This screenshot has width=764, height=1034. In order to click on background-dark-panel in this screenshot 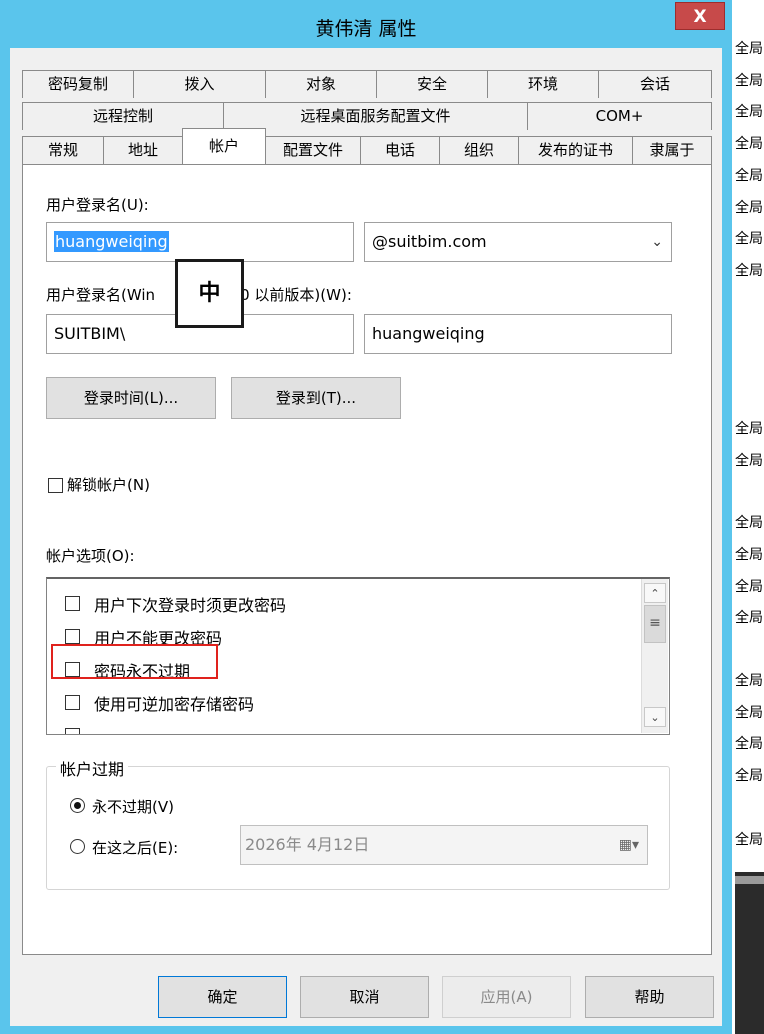, I will do `click(749, 953)`.